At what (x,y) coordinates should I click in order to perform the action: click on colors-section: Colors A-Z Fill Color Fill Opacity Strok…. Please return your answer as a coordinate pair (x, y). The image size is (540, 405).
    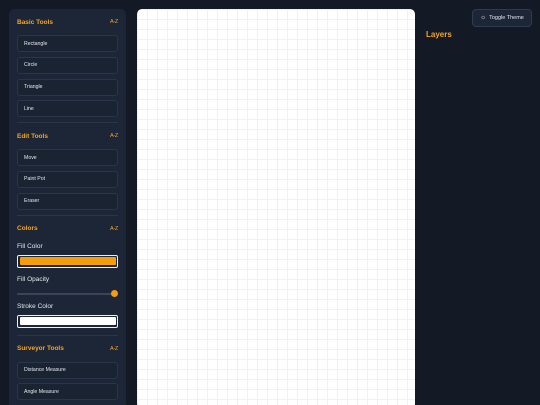
    Looking at the image, I should click on (67, 272).